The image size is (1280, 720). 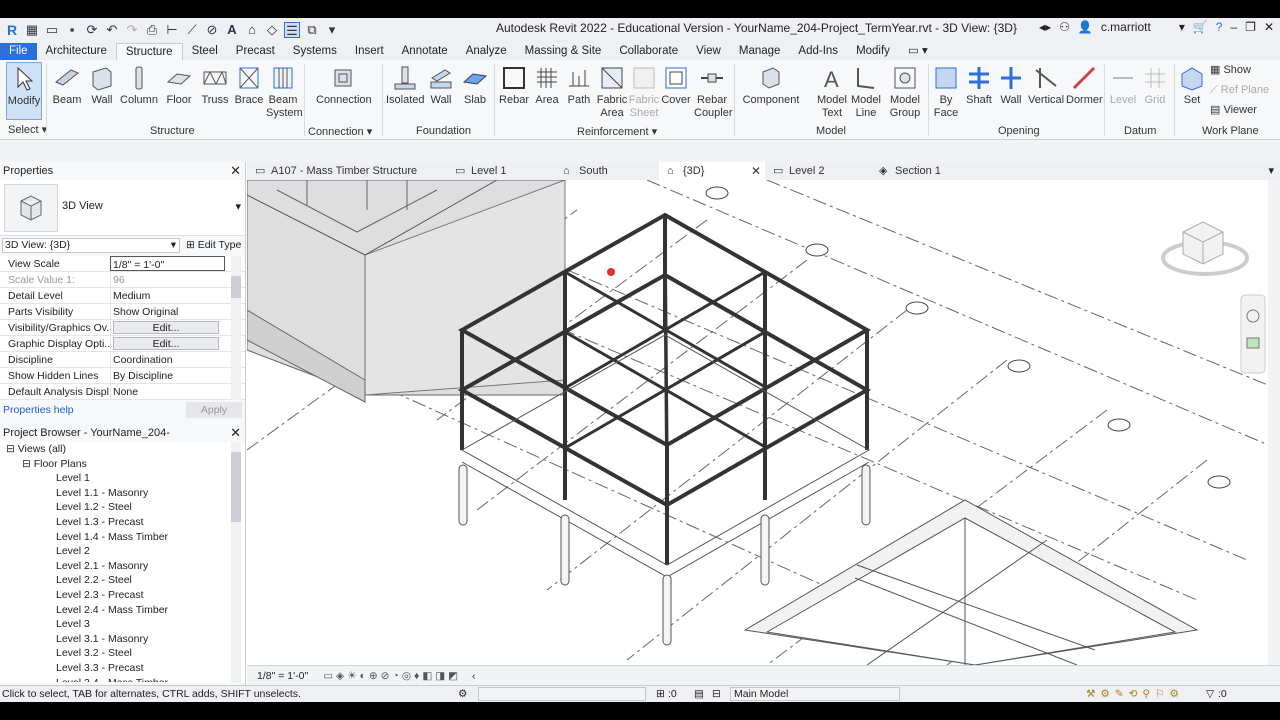 I want to click on tab-collaborate: Collaborate, so click(x=648, y=51).